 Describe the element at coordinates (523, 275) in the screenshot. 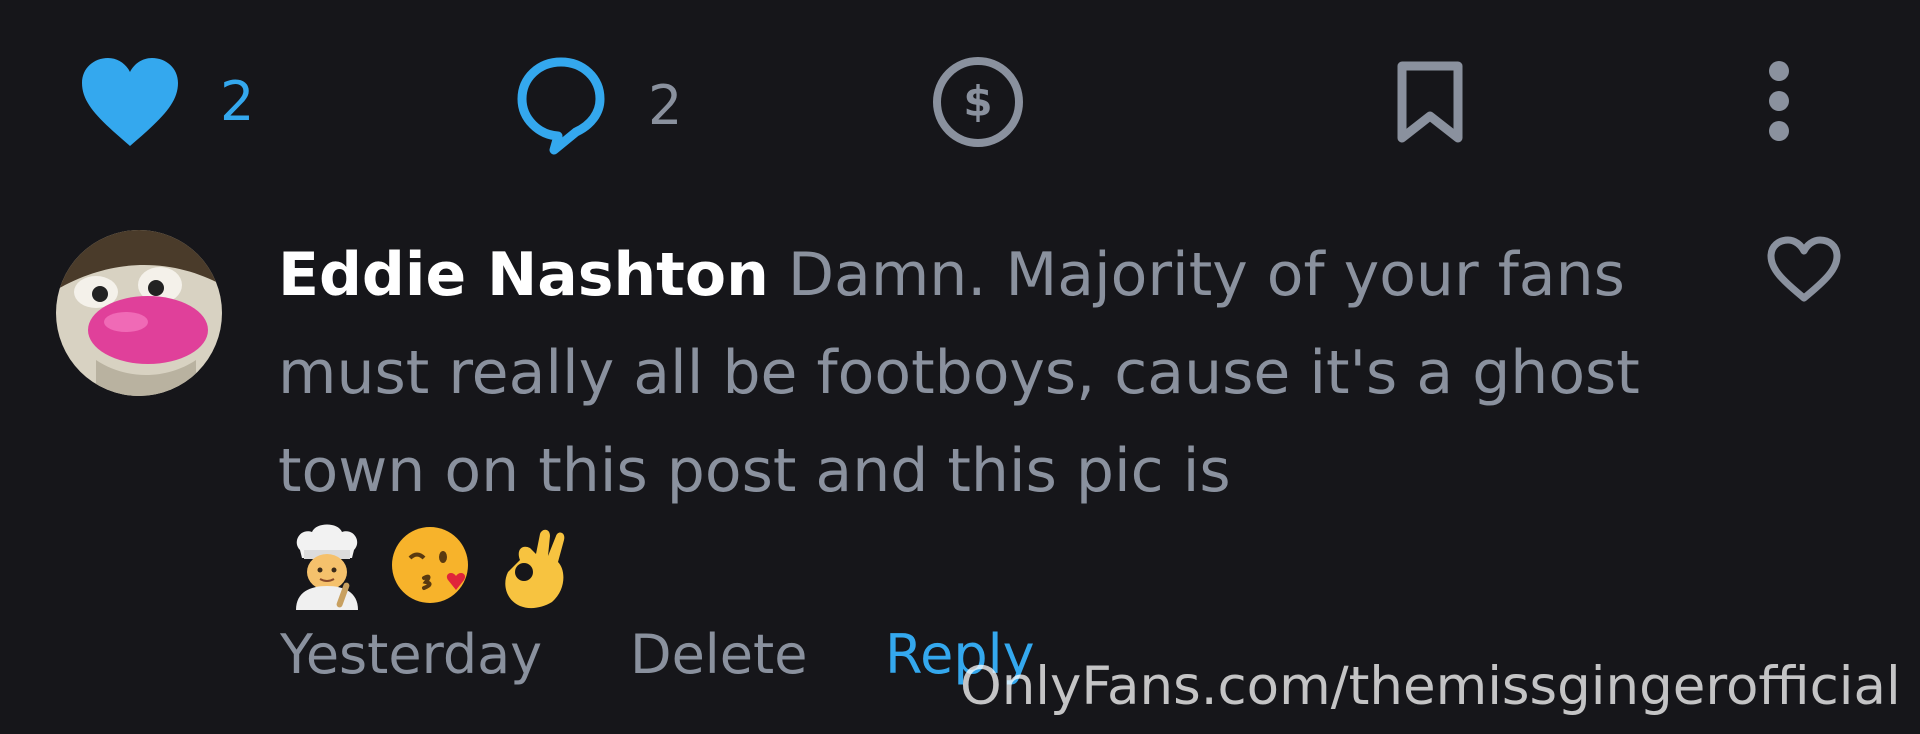

I see `comment-author: Eddie Nashton` at that location.